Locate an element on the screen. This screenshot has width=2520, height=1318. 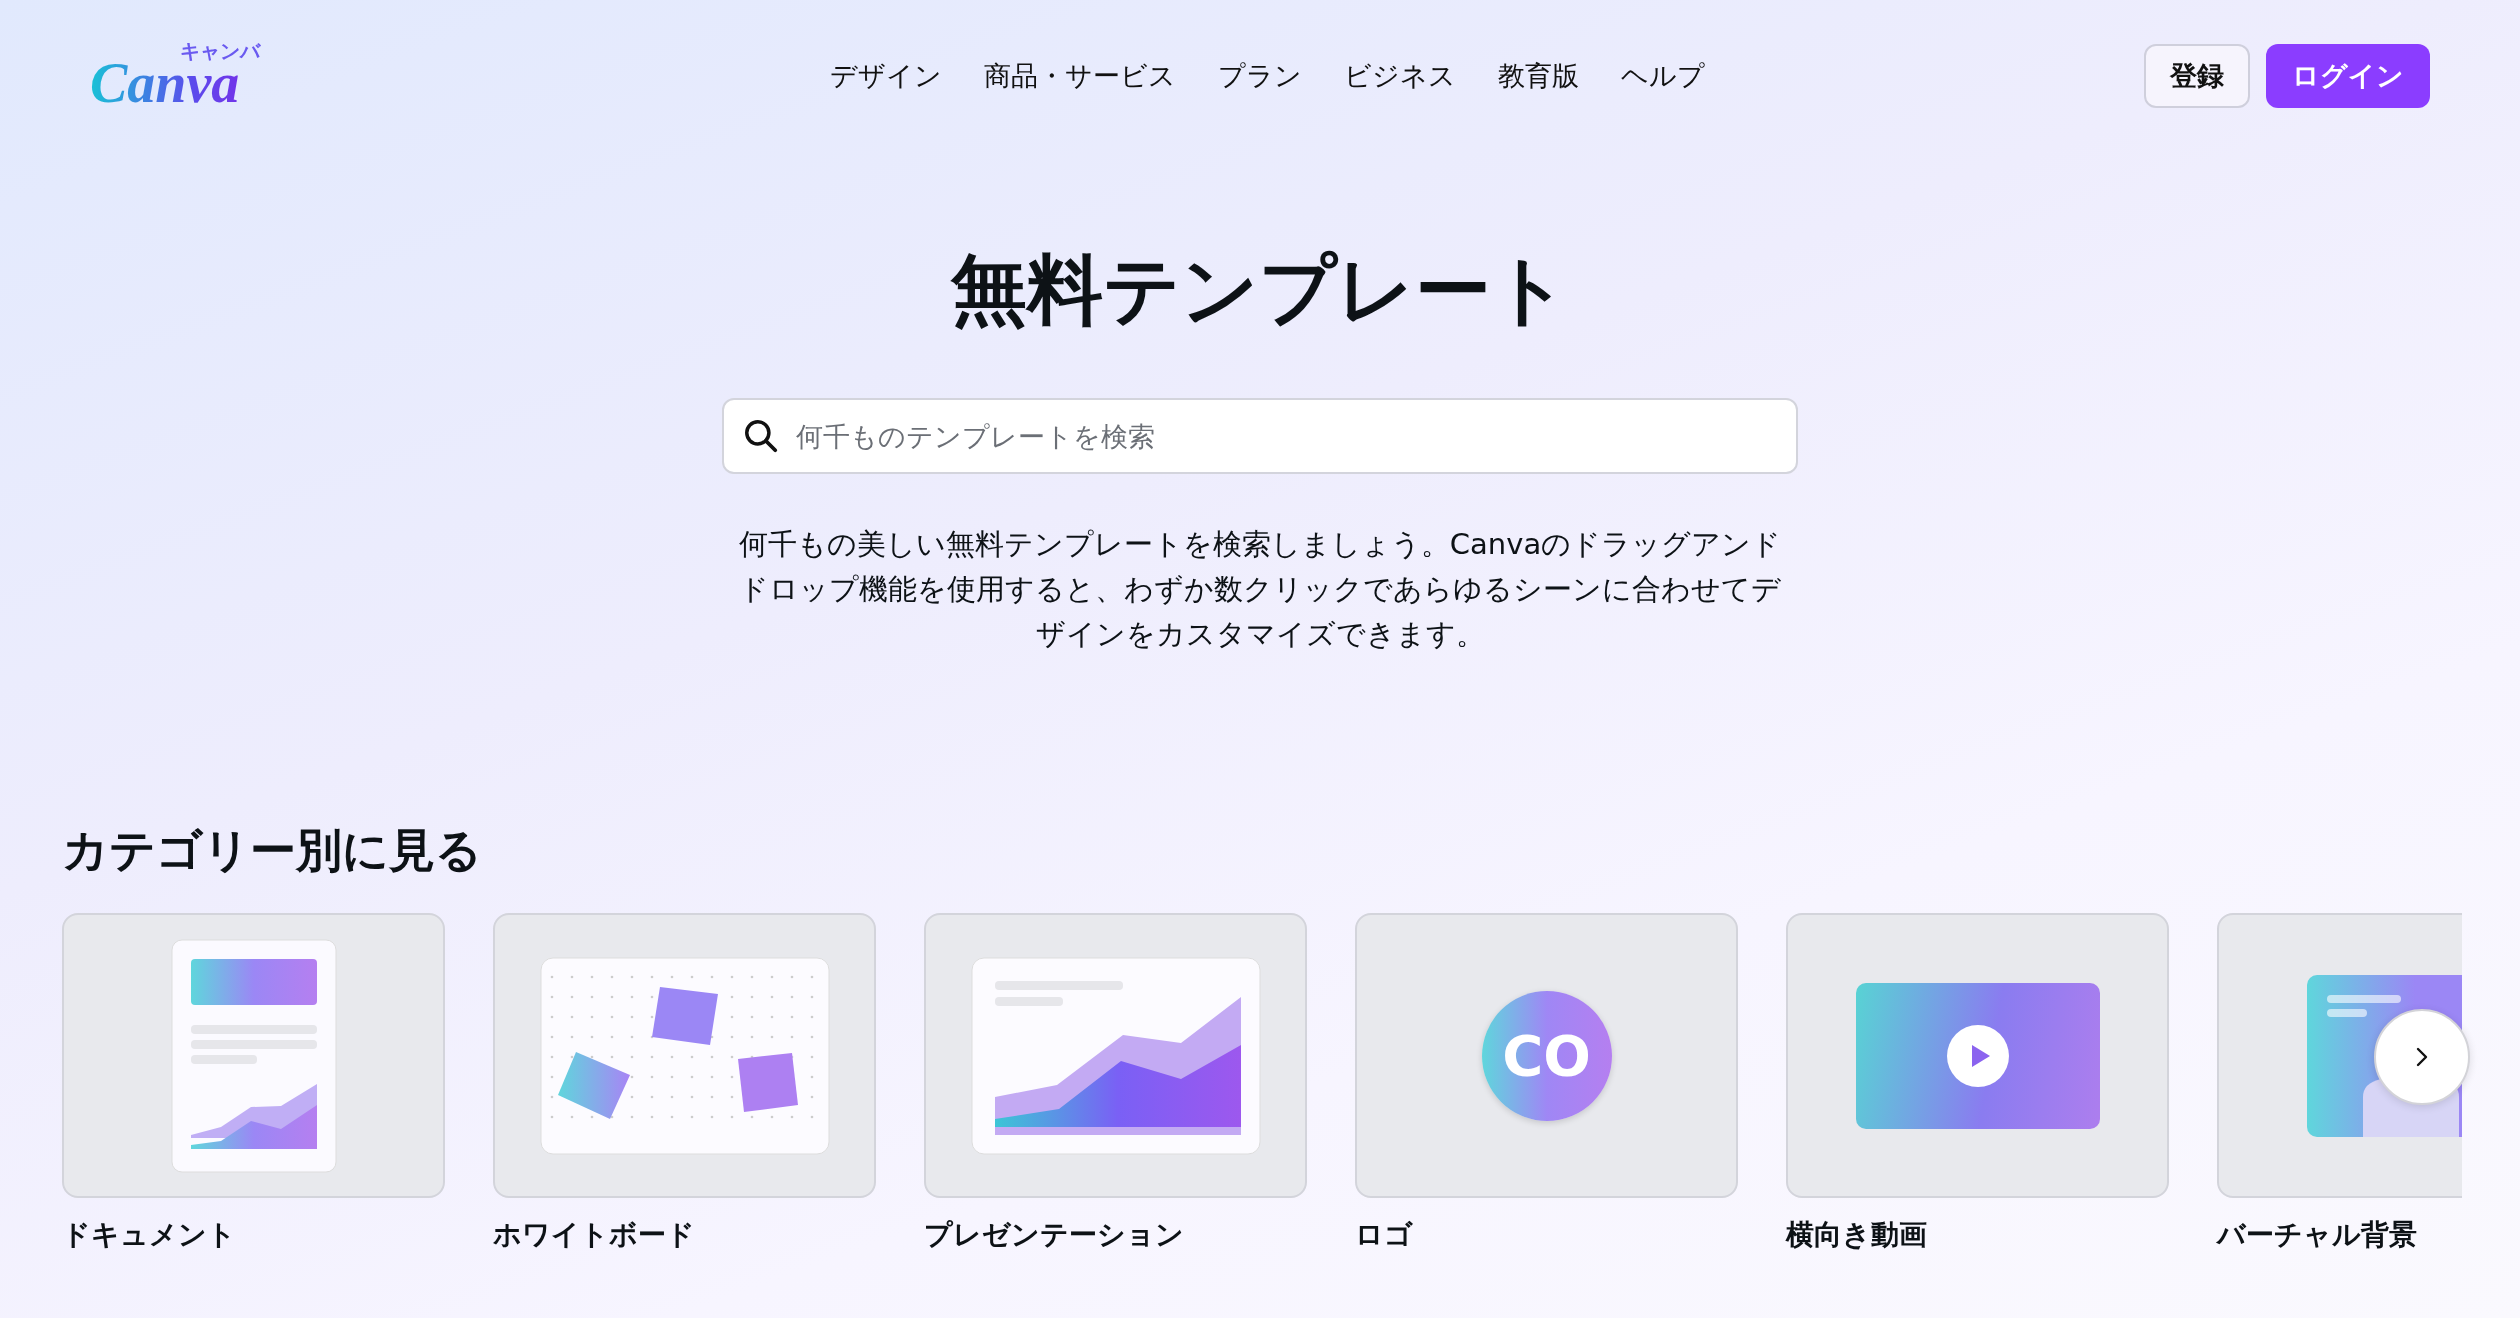
play-icon is located at coordinates (1977, 1055).